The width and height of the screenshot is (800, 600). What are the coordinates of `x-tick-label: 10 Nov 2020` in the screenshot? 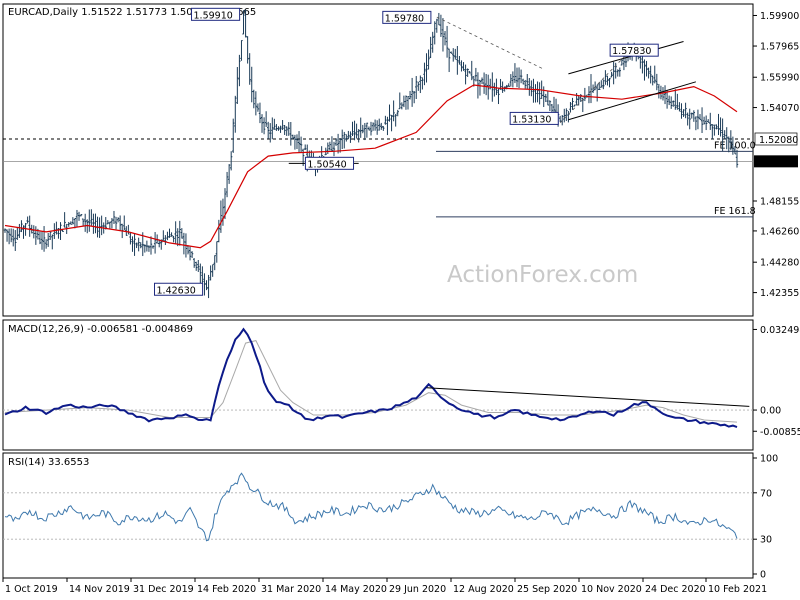 It's located at (611, 589).